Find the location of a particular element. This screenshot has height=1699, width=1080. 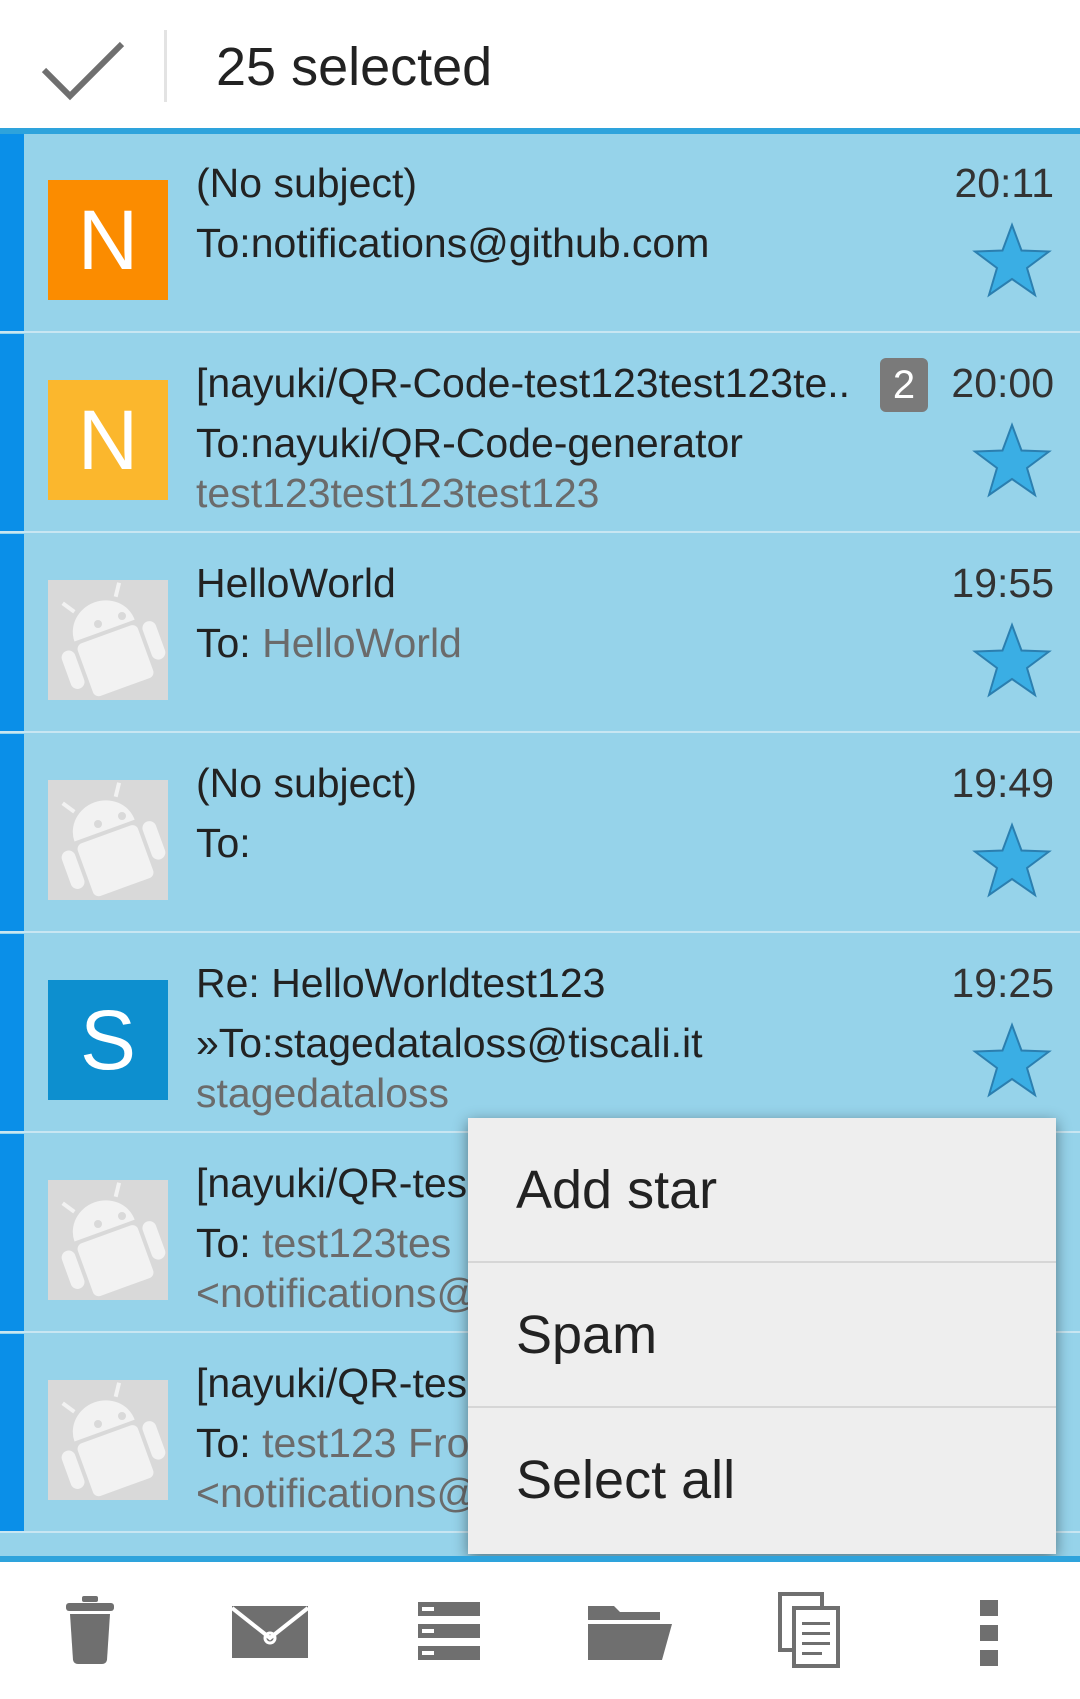

recipient: nayuki/QR-Code-generator is located at coordinates (496, 443).